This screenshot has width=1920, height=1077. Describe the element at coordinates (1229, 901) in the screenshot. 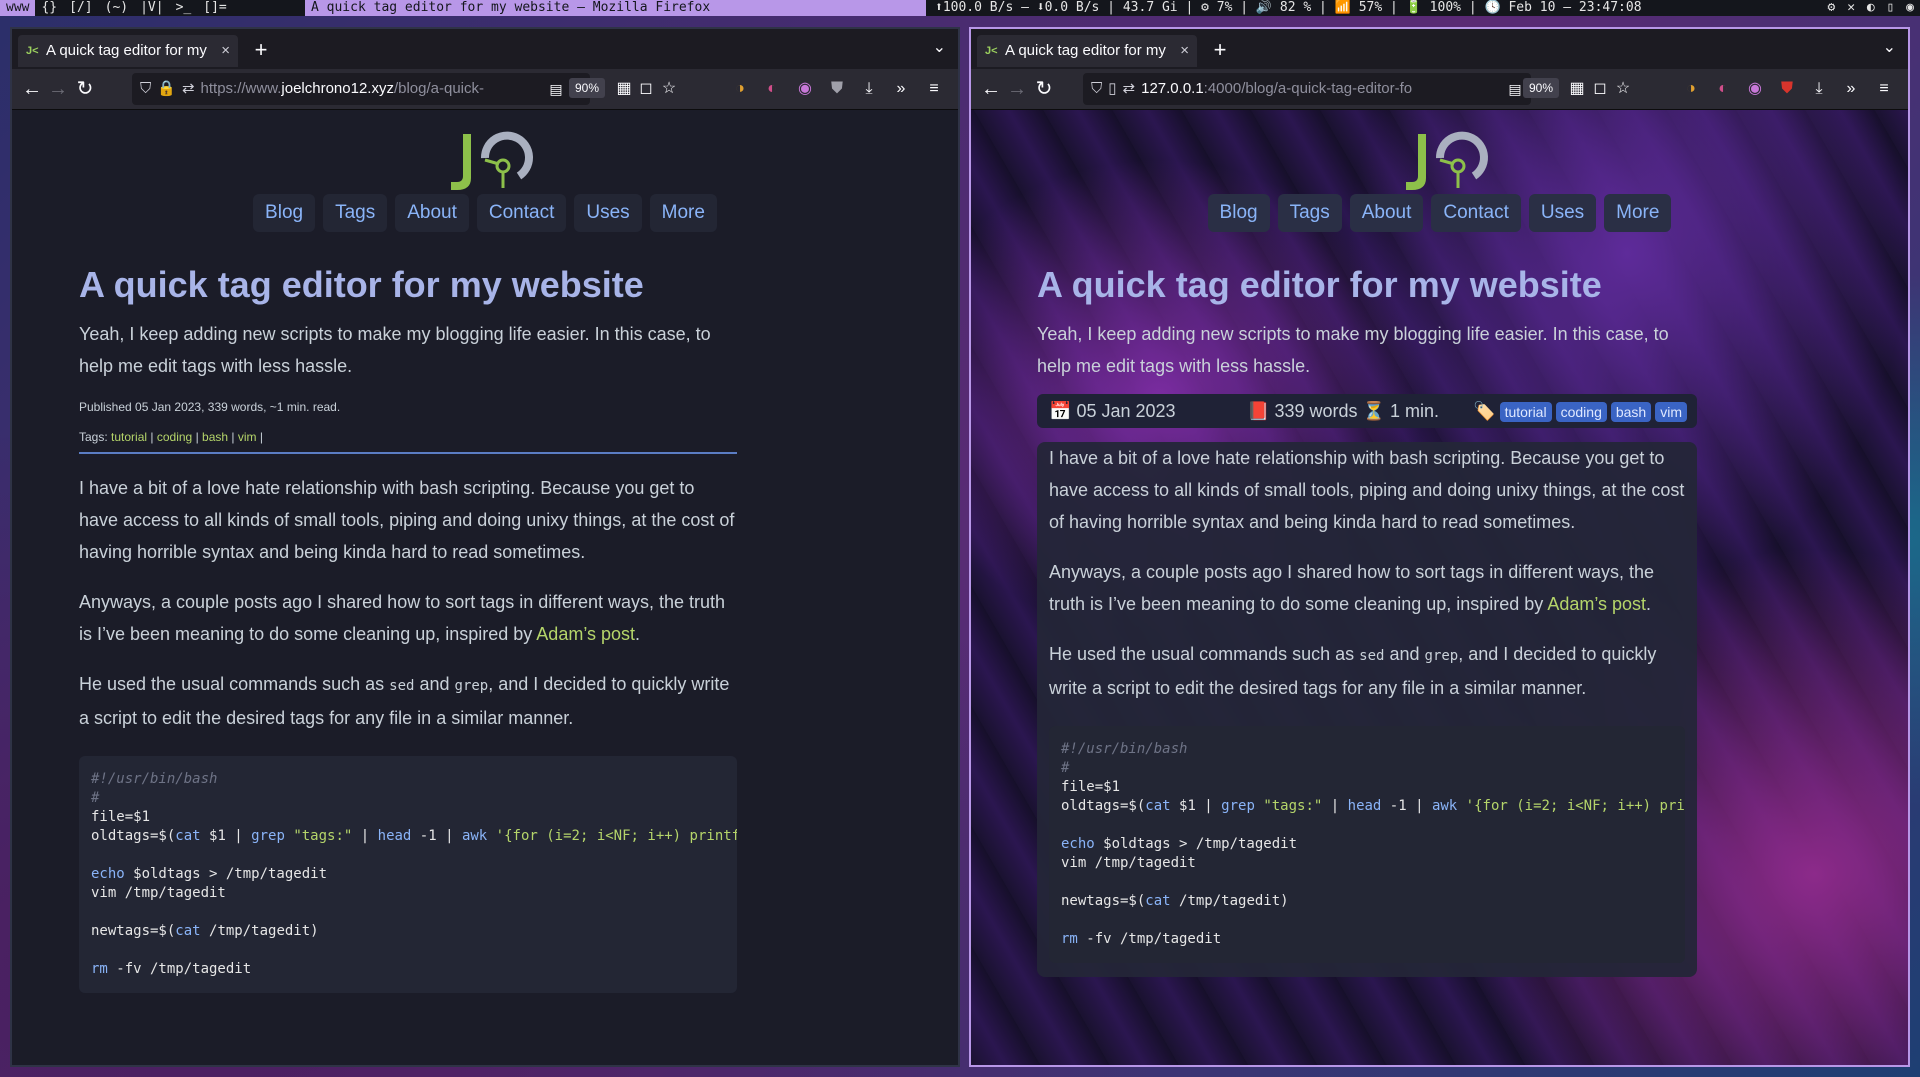

I see `code-token: /tmp/tagedit)` at that location.